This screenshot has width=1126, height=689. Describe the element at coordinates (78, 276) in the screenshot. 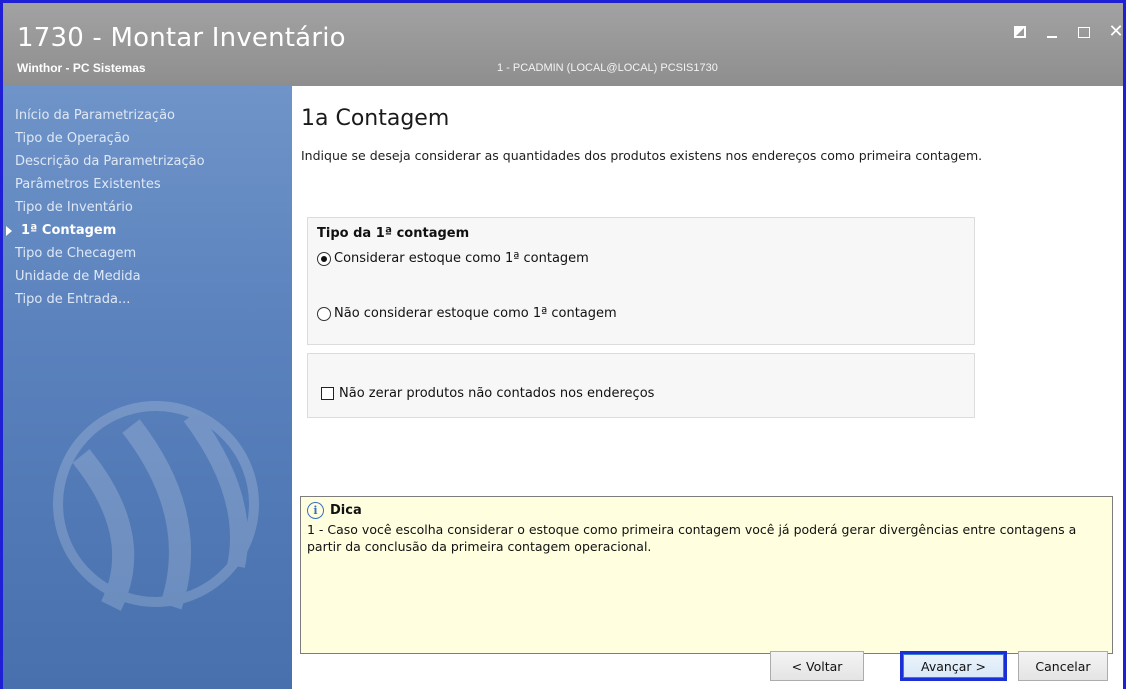

I see `step-label: Unidade de Medida` at that location.